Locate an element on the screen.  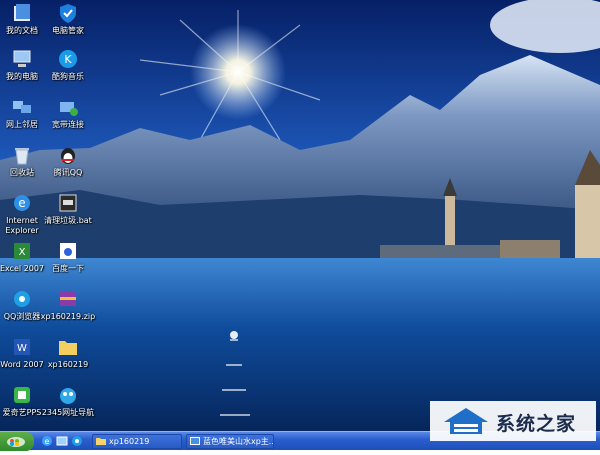
desktop-icon-label: 酷狗音乐 is located at coordinates (68, 76).